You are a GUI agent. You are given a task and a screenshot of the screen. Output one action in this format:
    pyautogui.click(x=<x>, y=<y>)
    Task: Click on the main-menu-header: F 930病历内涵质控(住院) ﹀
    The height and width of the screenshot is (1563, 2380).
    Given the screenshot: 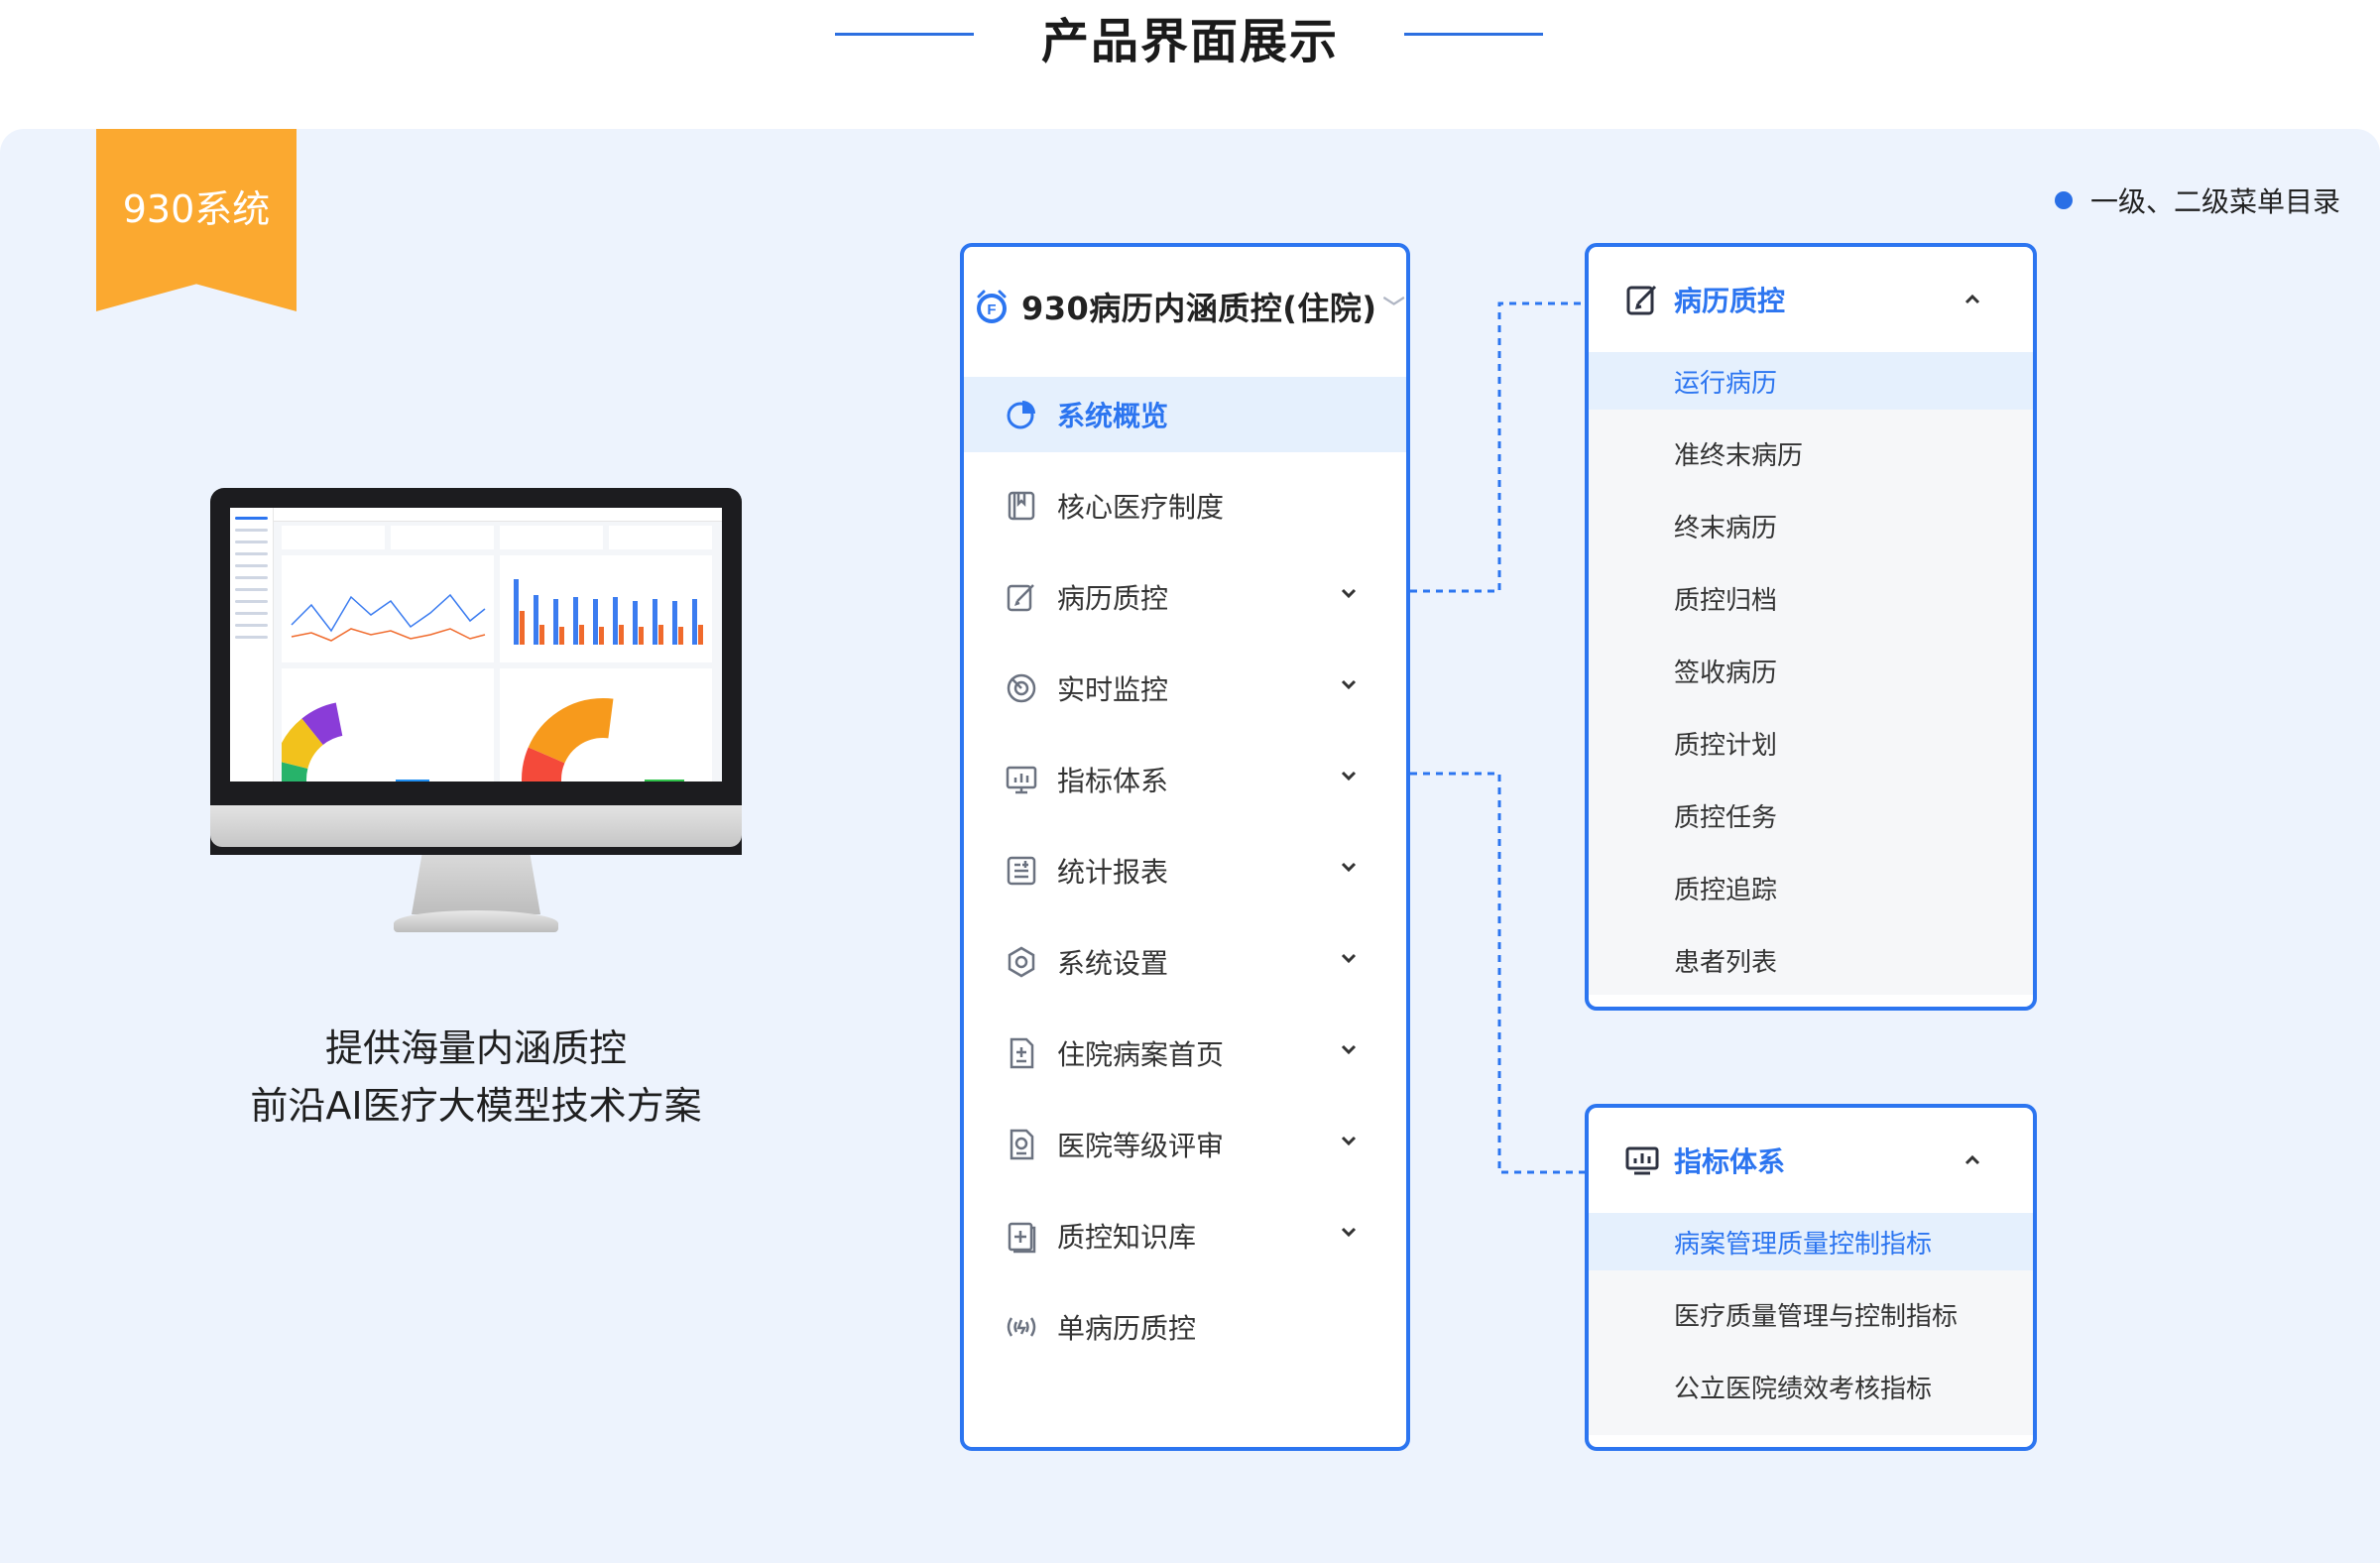 What is the action you would take?
    pyautogui.click(x=1185, y=306)
    